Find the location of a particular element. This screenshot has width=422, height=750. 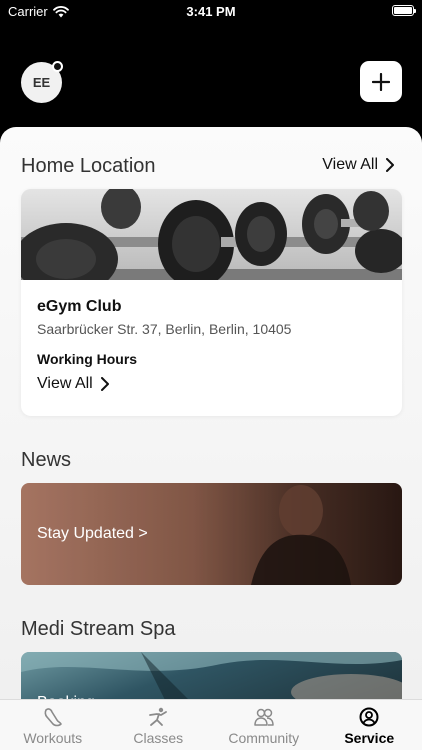

classes-icon is located at coordinates (158, 716).